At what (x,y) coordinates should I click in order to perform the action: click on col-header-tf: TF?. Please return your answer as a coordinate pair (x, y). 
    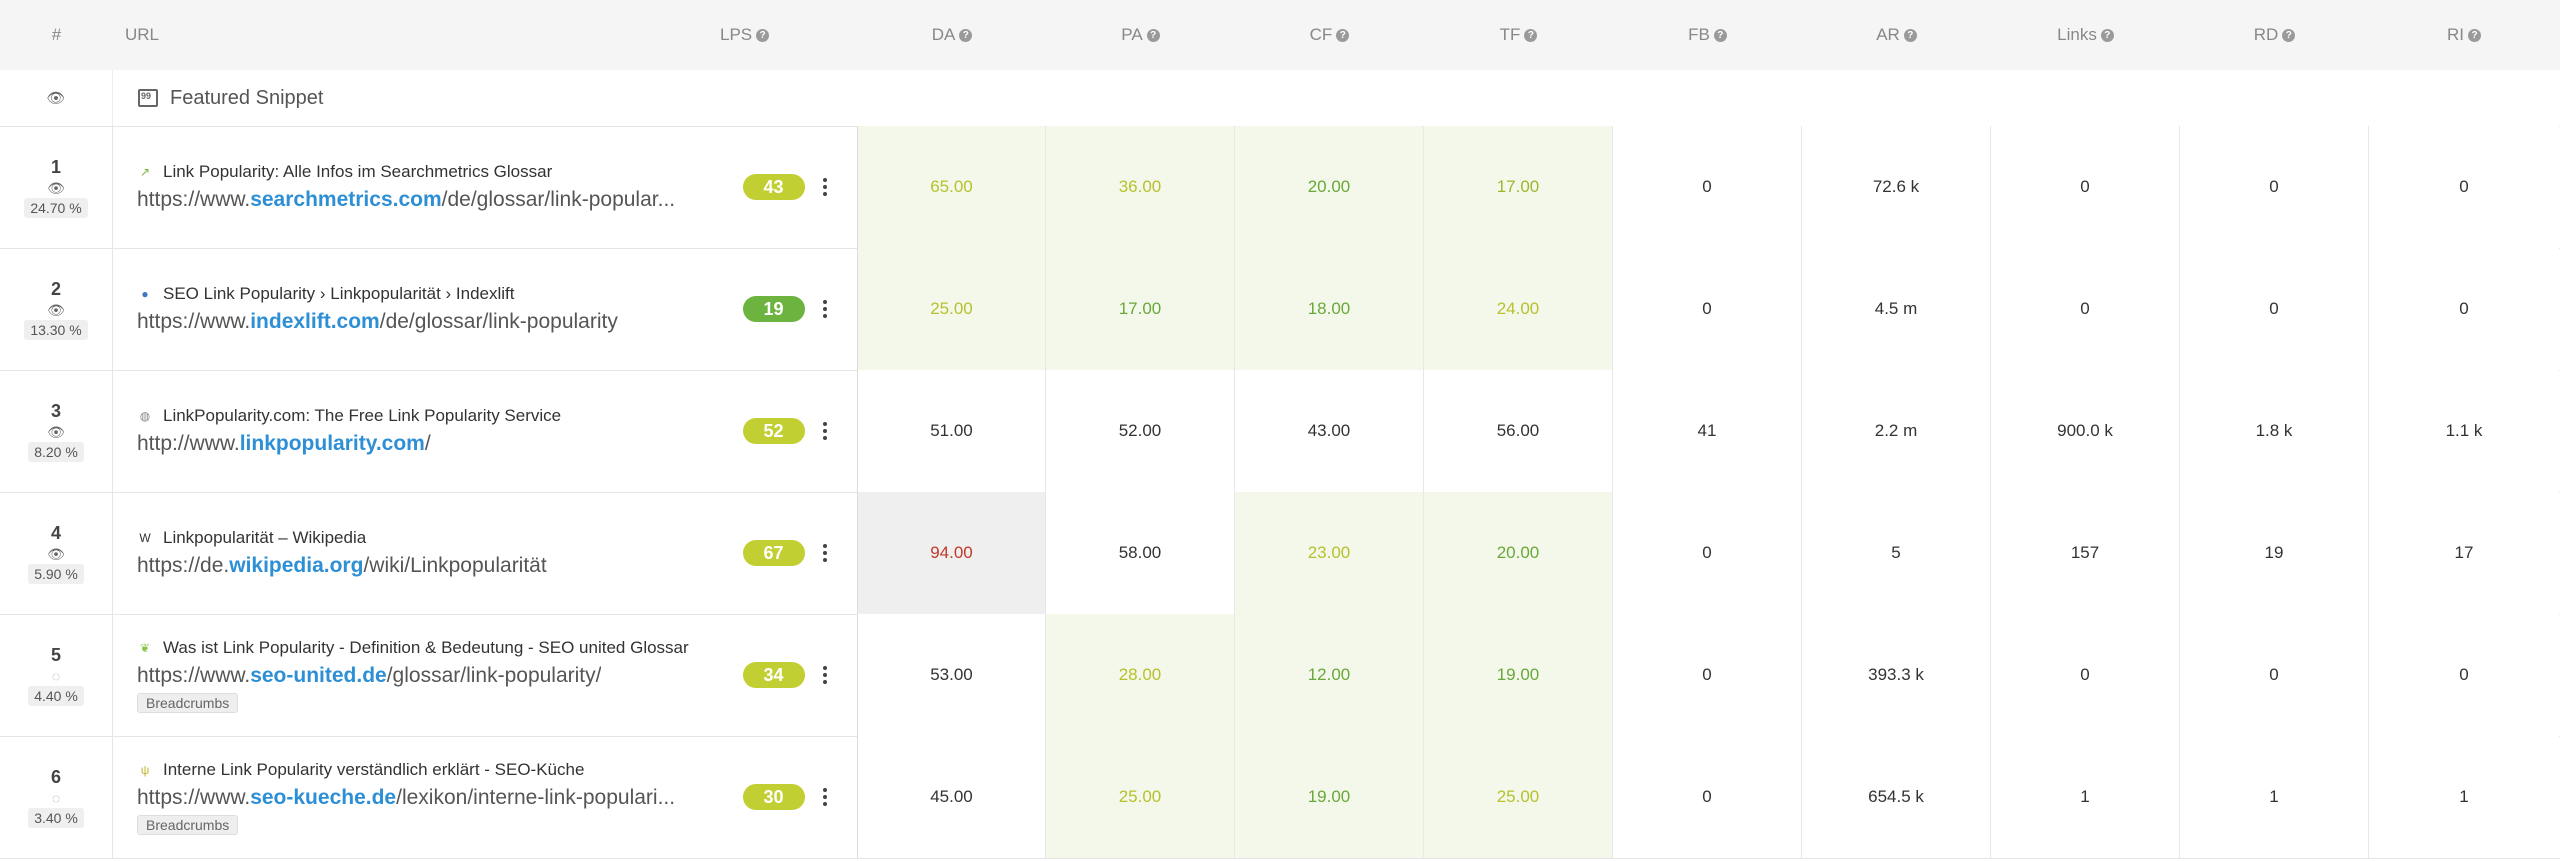
    Looking at the image, I should click on (1518, 35).